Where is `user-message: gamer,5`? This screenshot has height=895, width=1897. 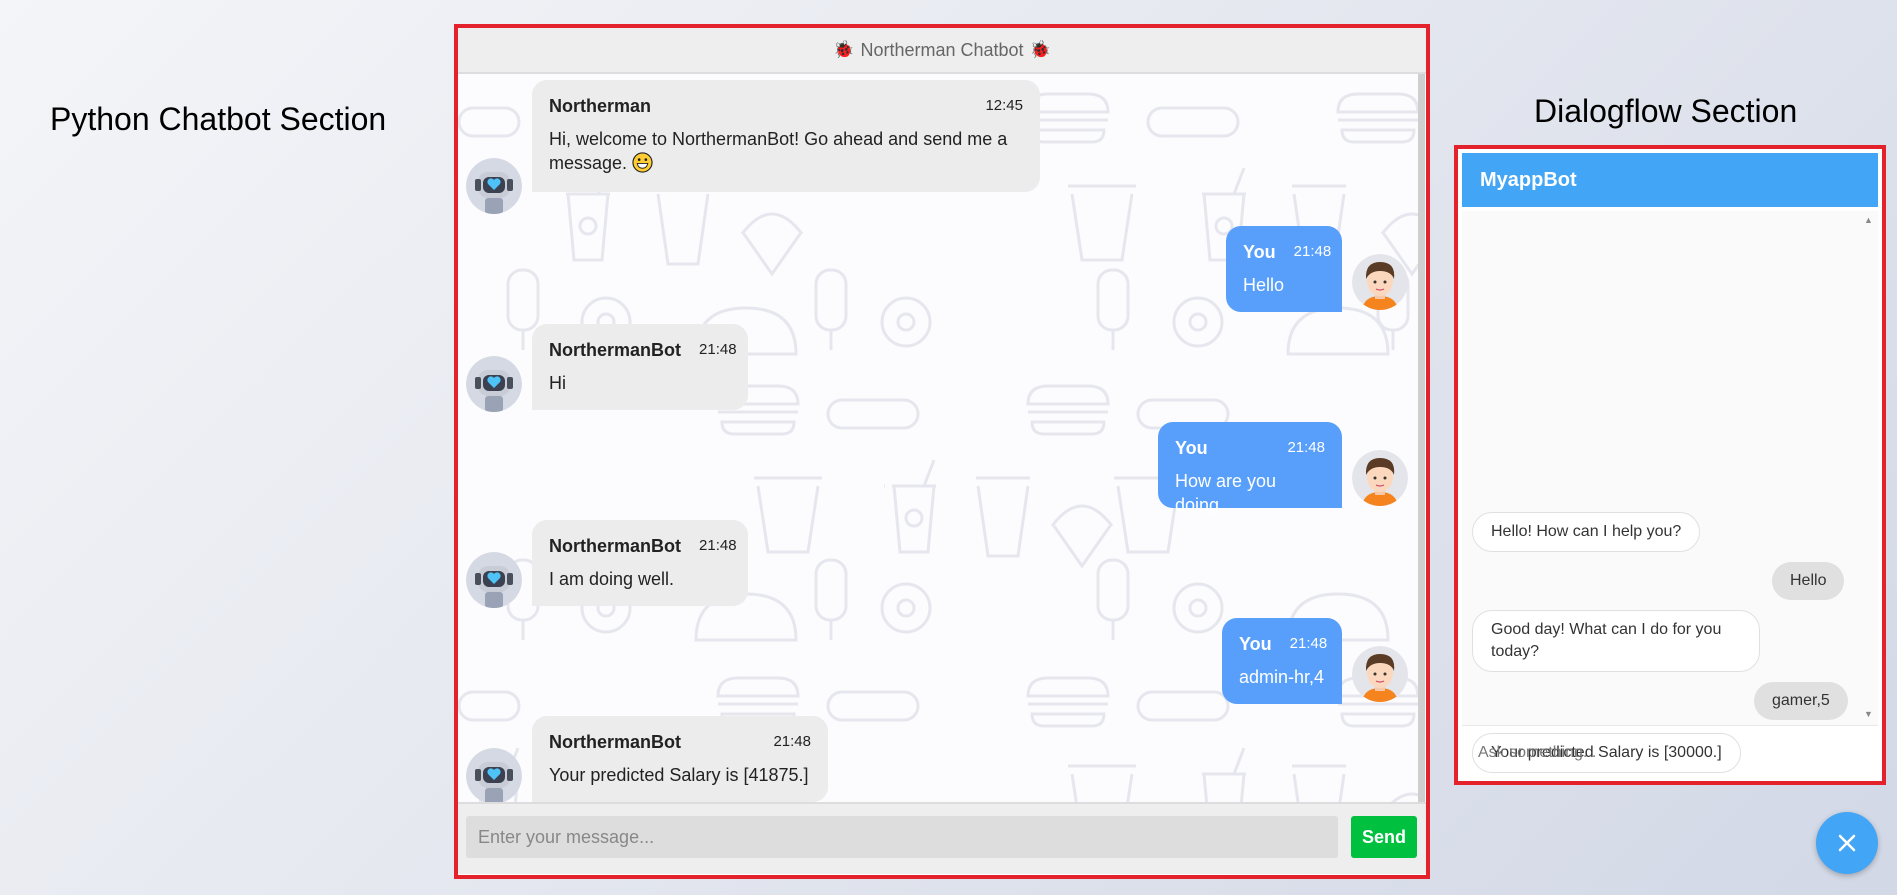 user-message: gamer,5 is located at coordinates (1801, 701).